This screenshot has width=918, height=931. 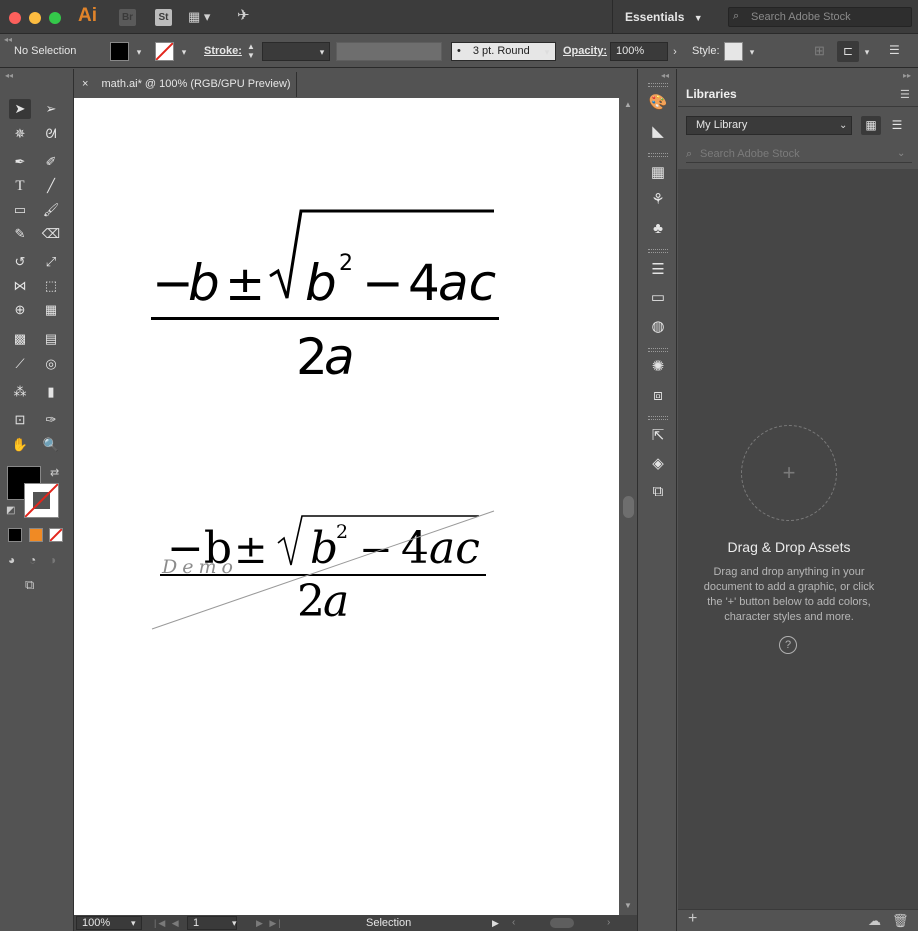 I want to click on document-tab: × math.ai* @ 100% (RGB/GPU Preview), so click(x=185, y=84).